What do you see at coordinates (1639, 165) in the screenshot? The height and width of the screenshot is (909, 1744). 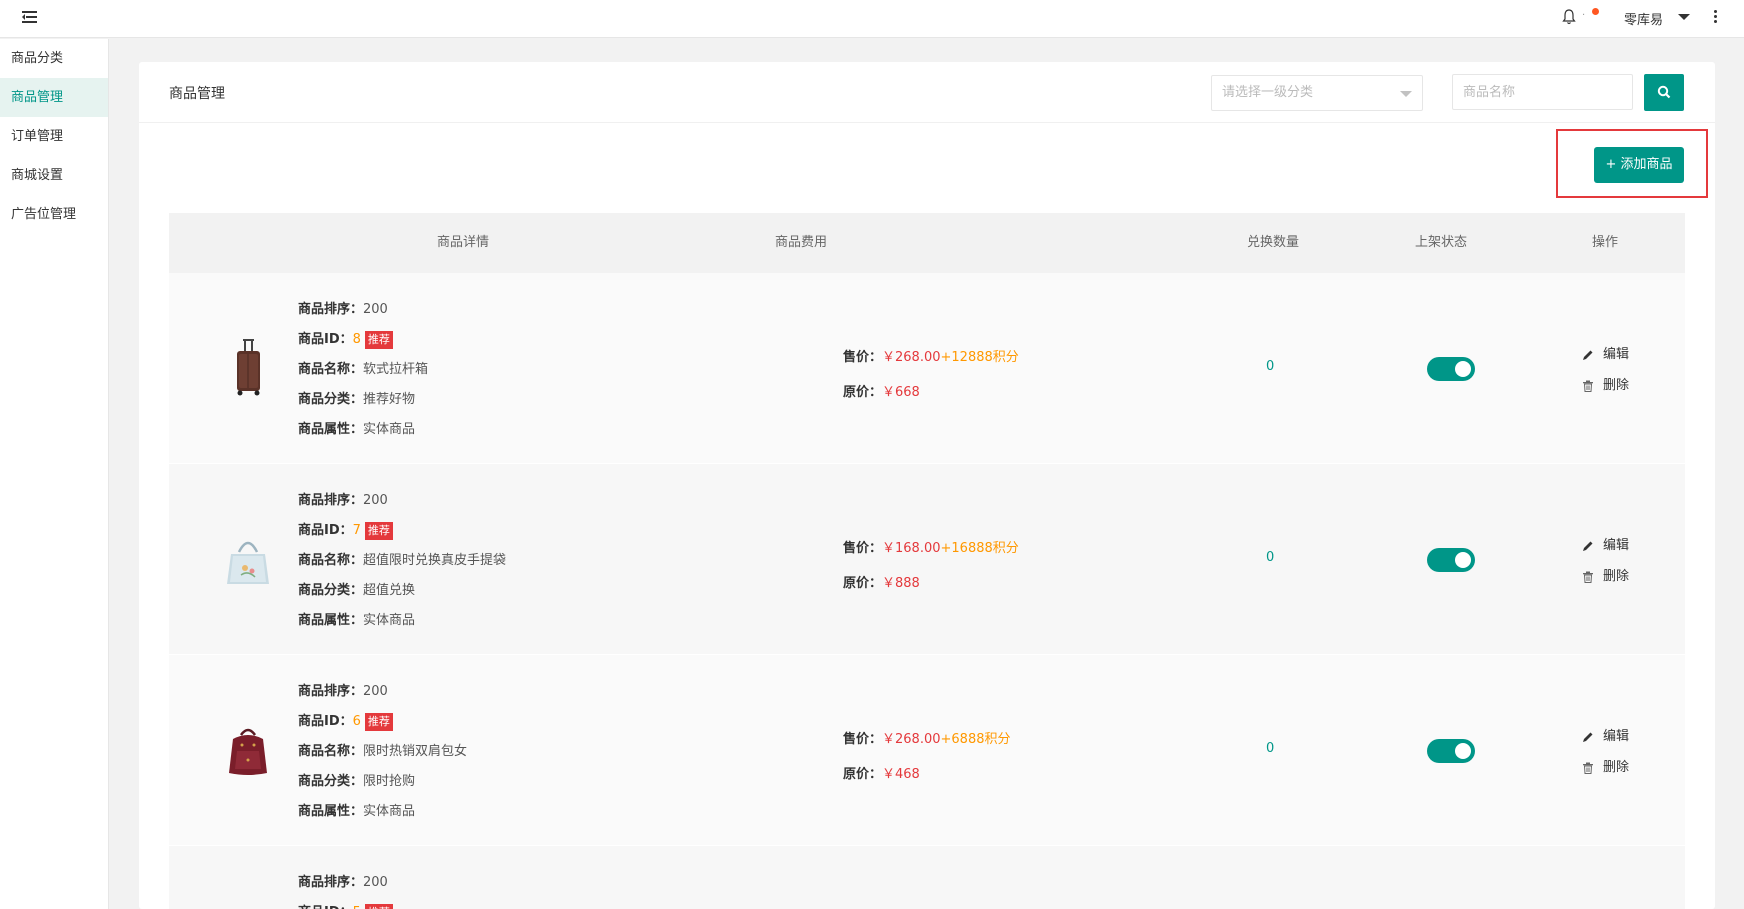 I see `add-product-button: + 添加商品` at bounding box center [1639, 165].